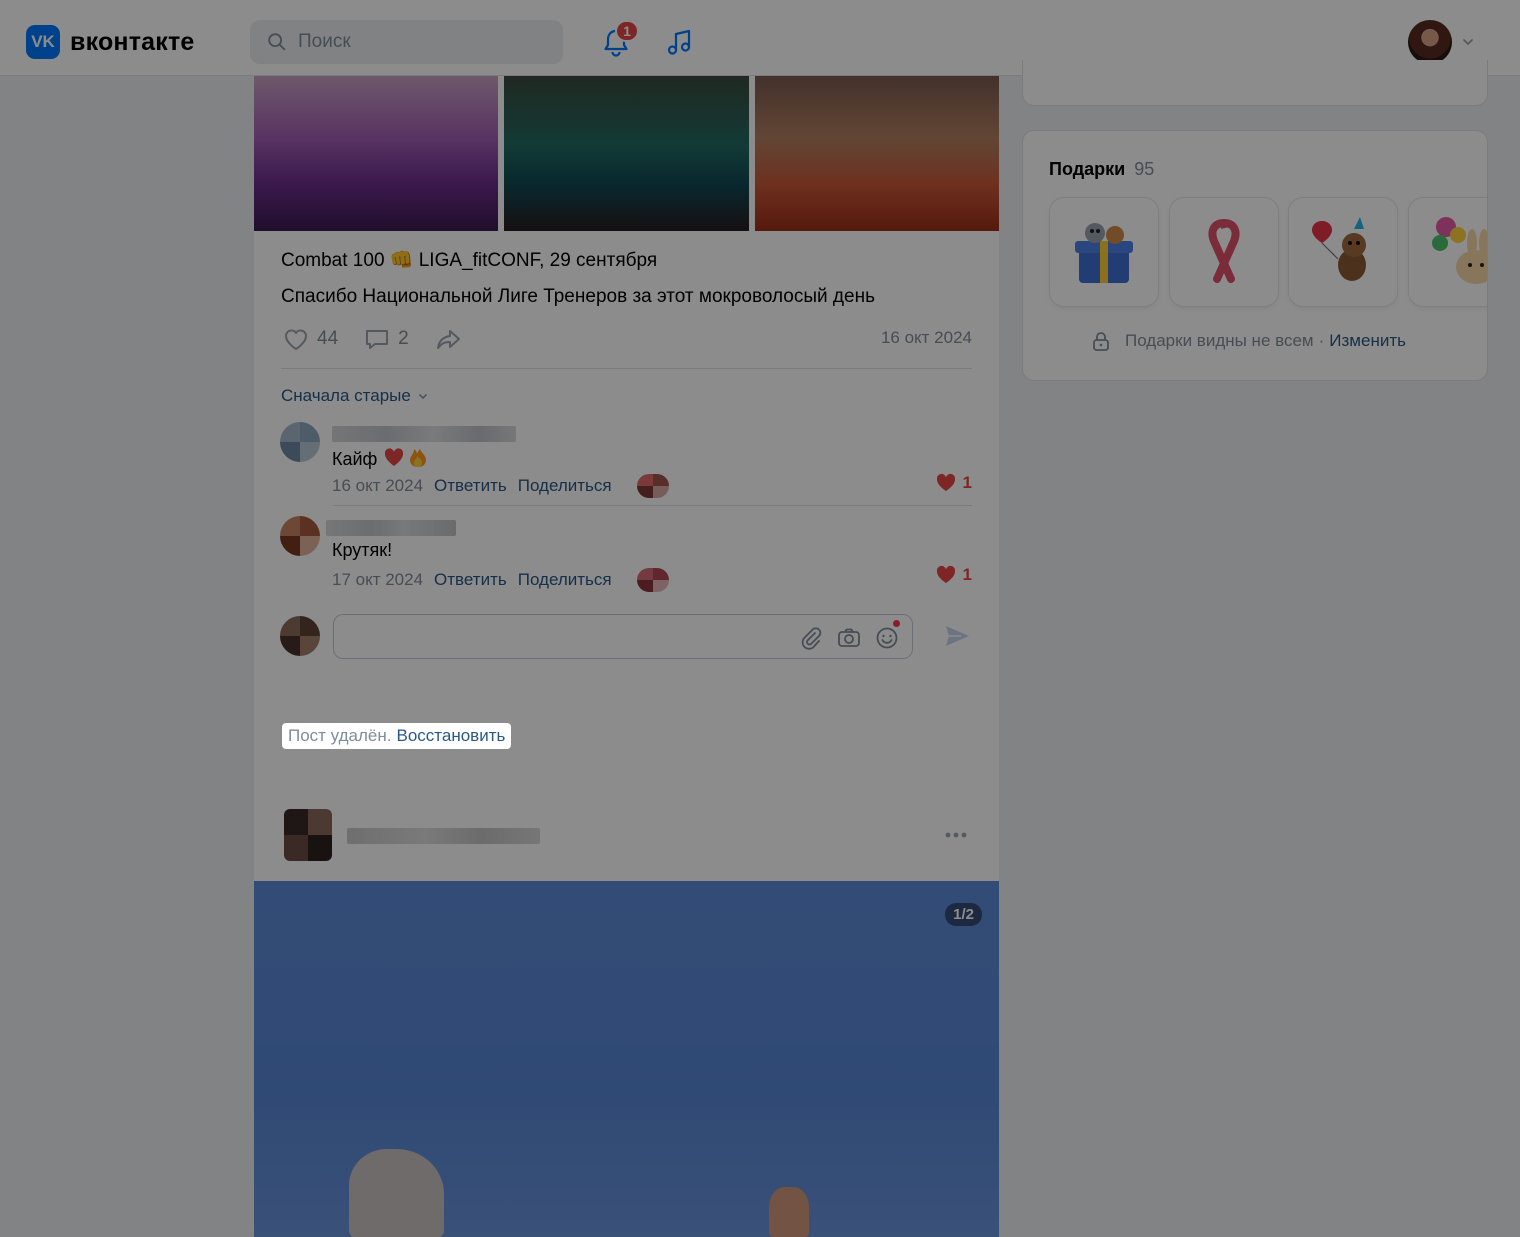 This screenshot has height=1237, width=1520. What do you see at coordinates (957, 636) in the screenshot?
I see `send-icon` at bounding box center [957, 636].